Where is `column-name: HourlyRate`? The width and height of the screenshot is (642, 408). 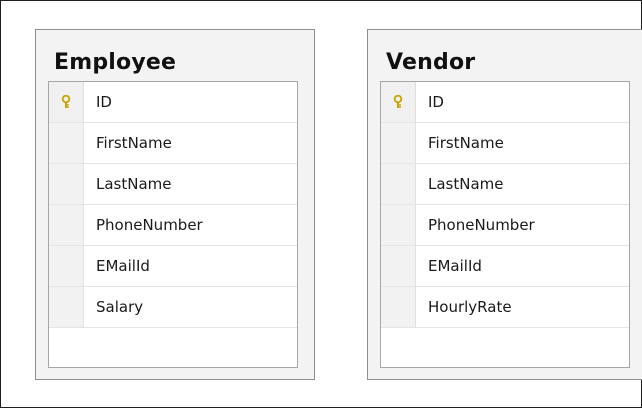 column-name: HourlyRate is located at coordinates (470, 307).